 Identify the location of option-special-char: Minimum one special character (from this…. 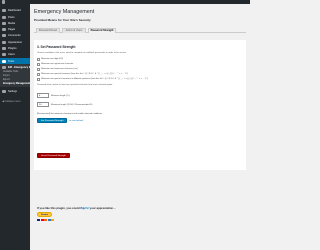
(82, 74).